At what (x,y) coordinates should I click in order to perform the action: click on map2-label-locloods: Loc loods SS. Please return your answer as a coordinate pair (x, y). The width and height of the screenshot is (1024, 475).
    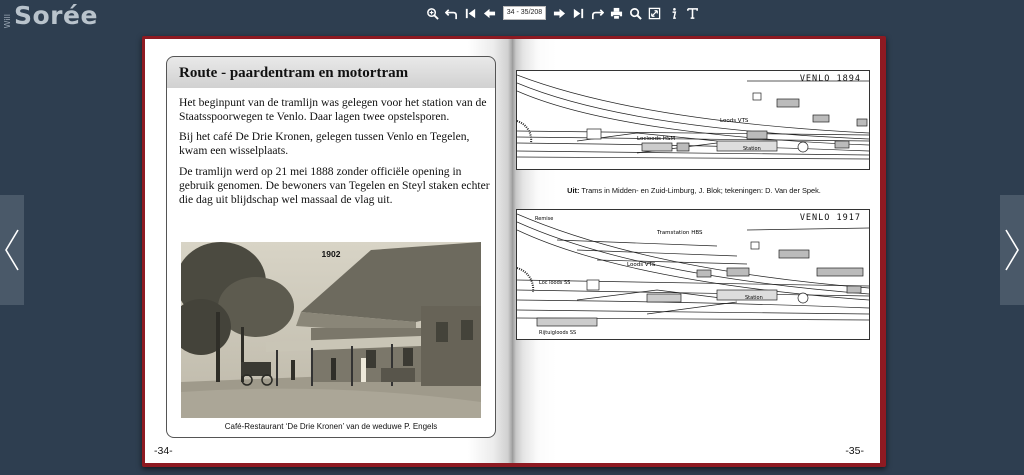
    Looking at the image, I should click on (554, 283).